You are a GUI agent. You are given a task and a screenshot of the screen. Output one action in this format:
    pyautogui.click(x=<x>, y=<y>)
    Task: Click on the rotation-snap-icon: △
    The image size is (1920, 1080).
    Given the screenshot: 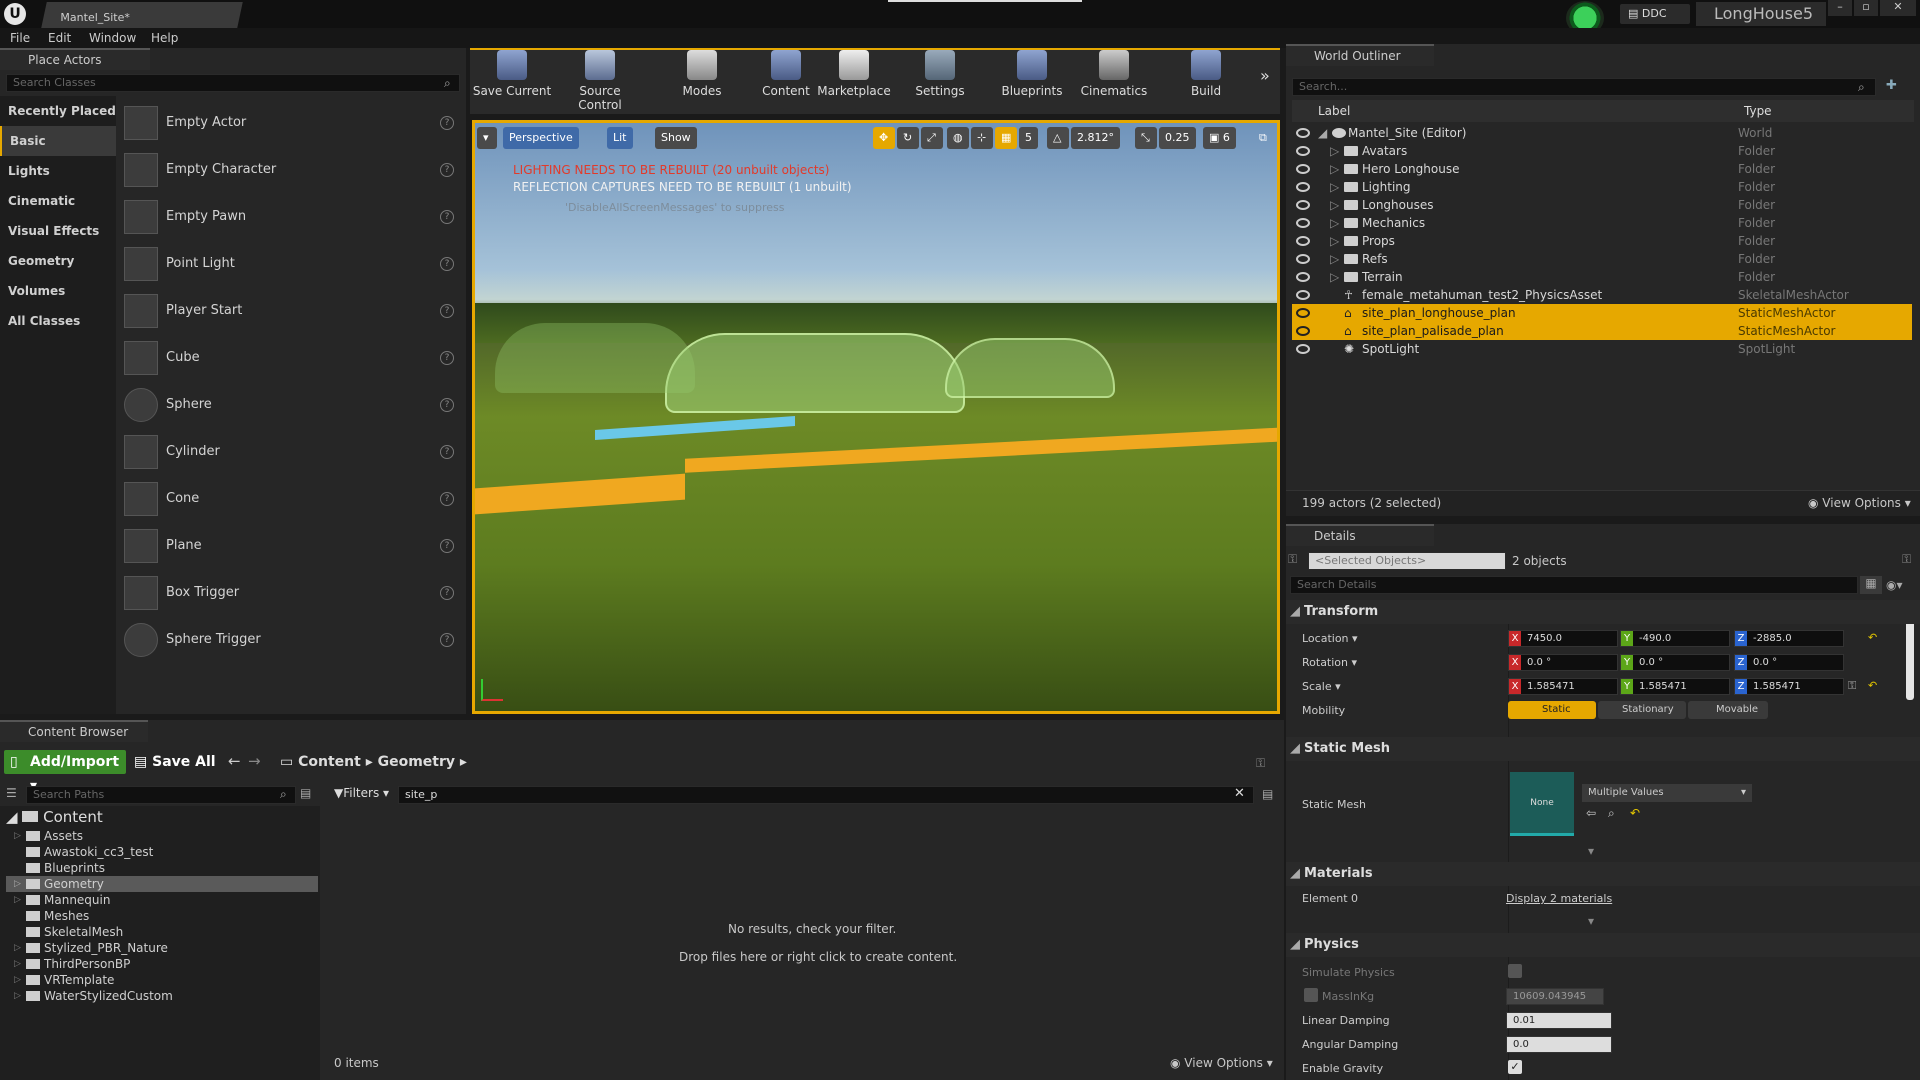 What is the action you would take?
    pyautogui.click(x=1058, y=138)
    